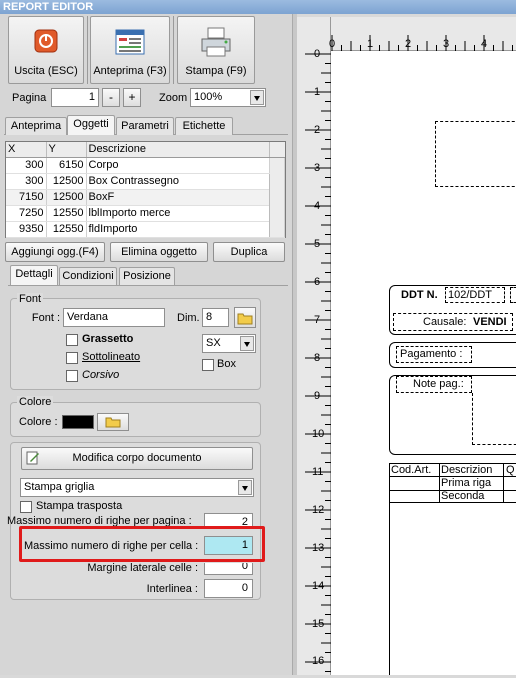  Describe the element at coordinates (114, 317) in the screenshot. I see `font-name-input: Verdana` at that location.